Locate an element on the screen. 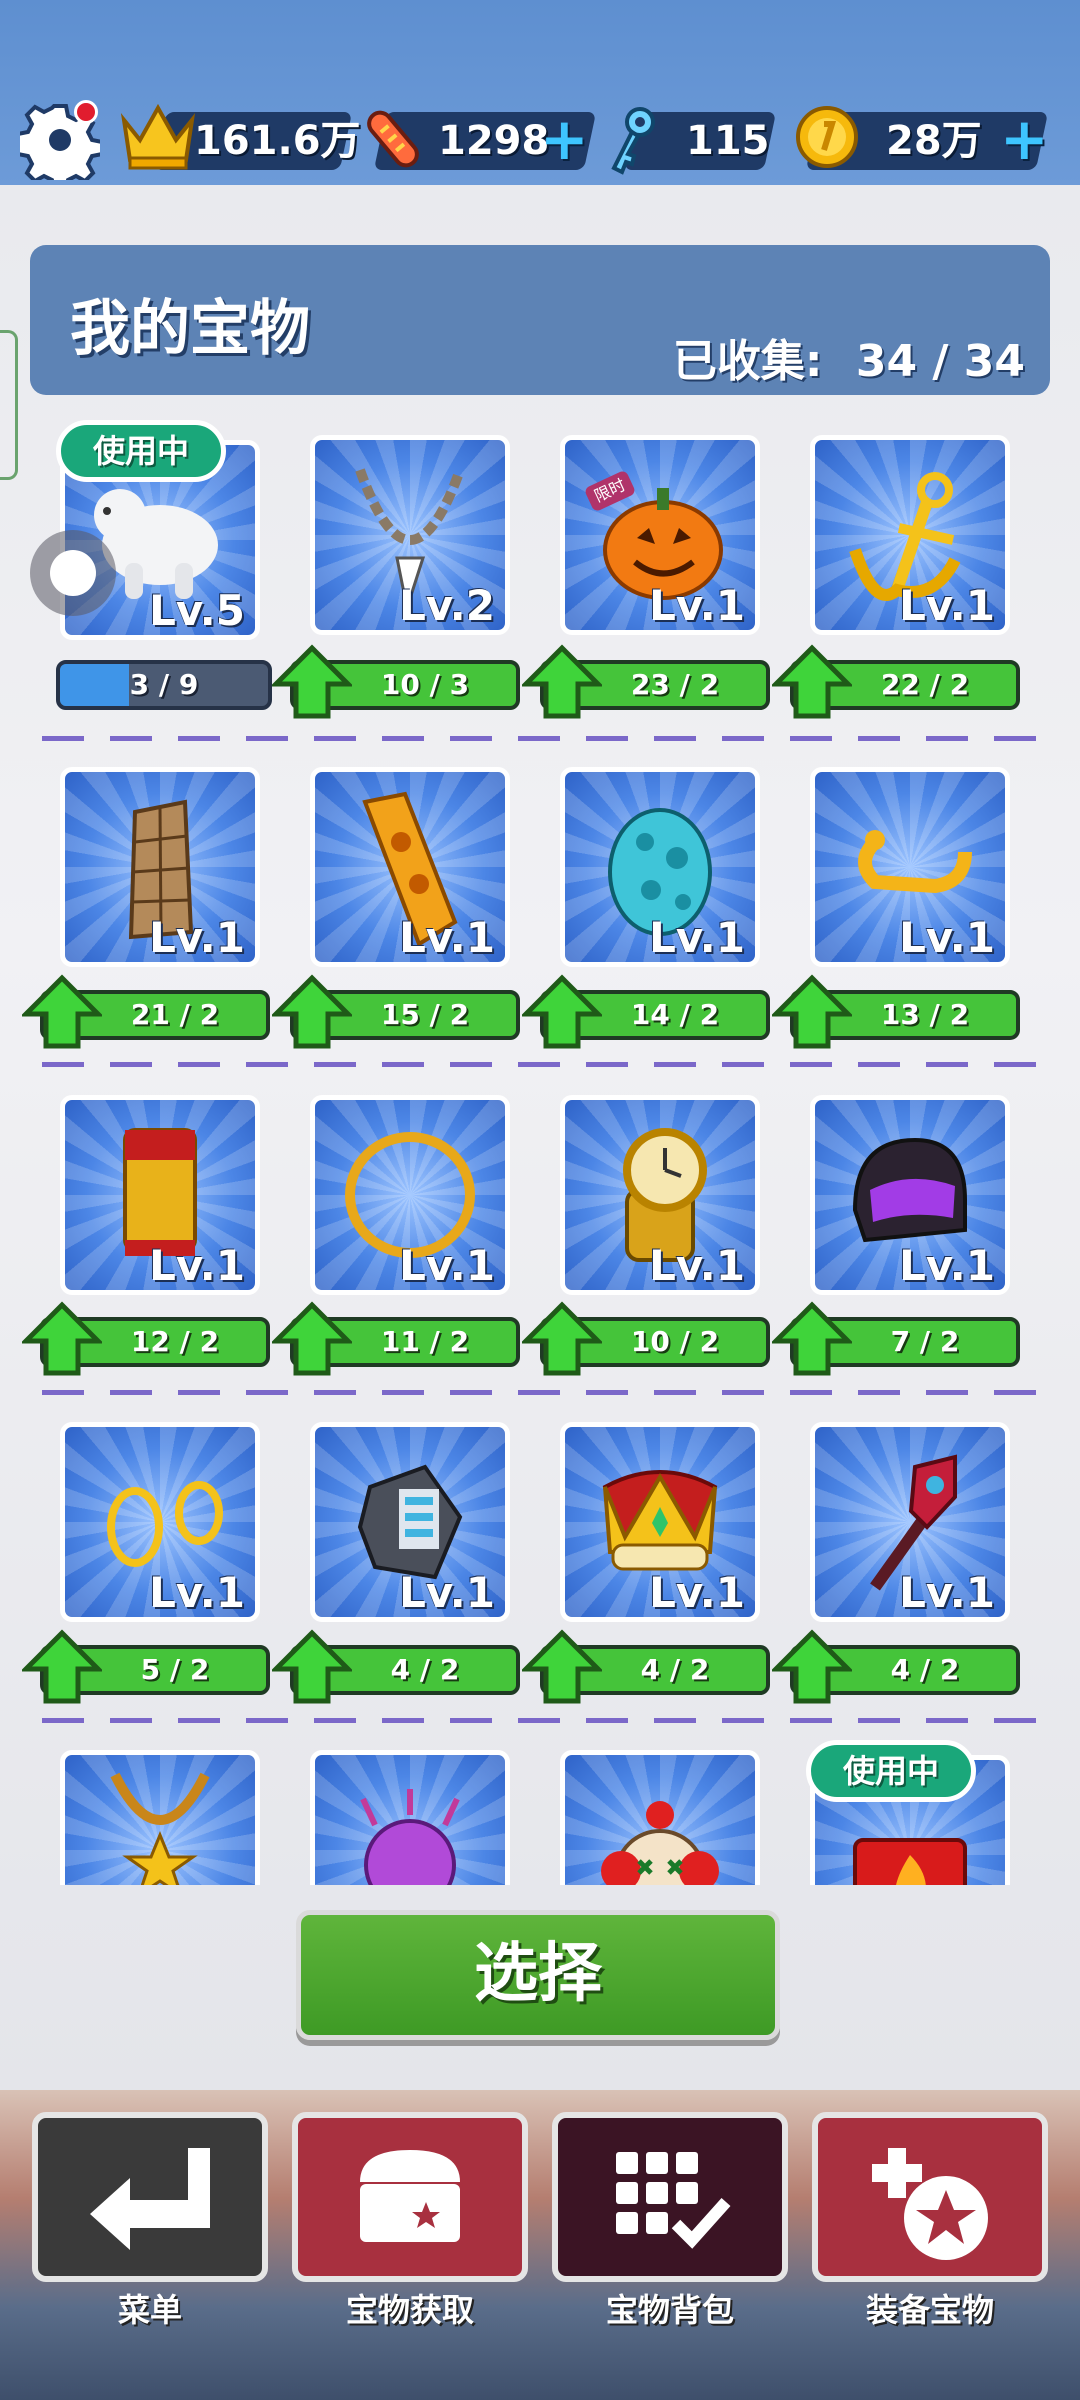  nav-treasure-get-label: 宝物获取 is located at coordinates (409, 2310).